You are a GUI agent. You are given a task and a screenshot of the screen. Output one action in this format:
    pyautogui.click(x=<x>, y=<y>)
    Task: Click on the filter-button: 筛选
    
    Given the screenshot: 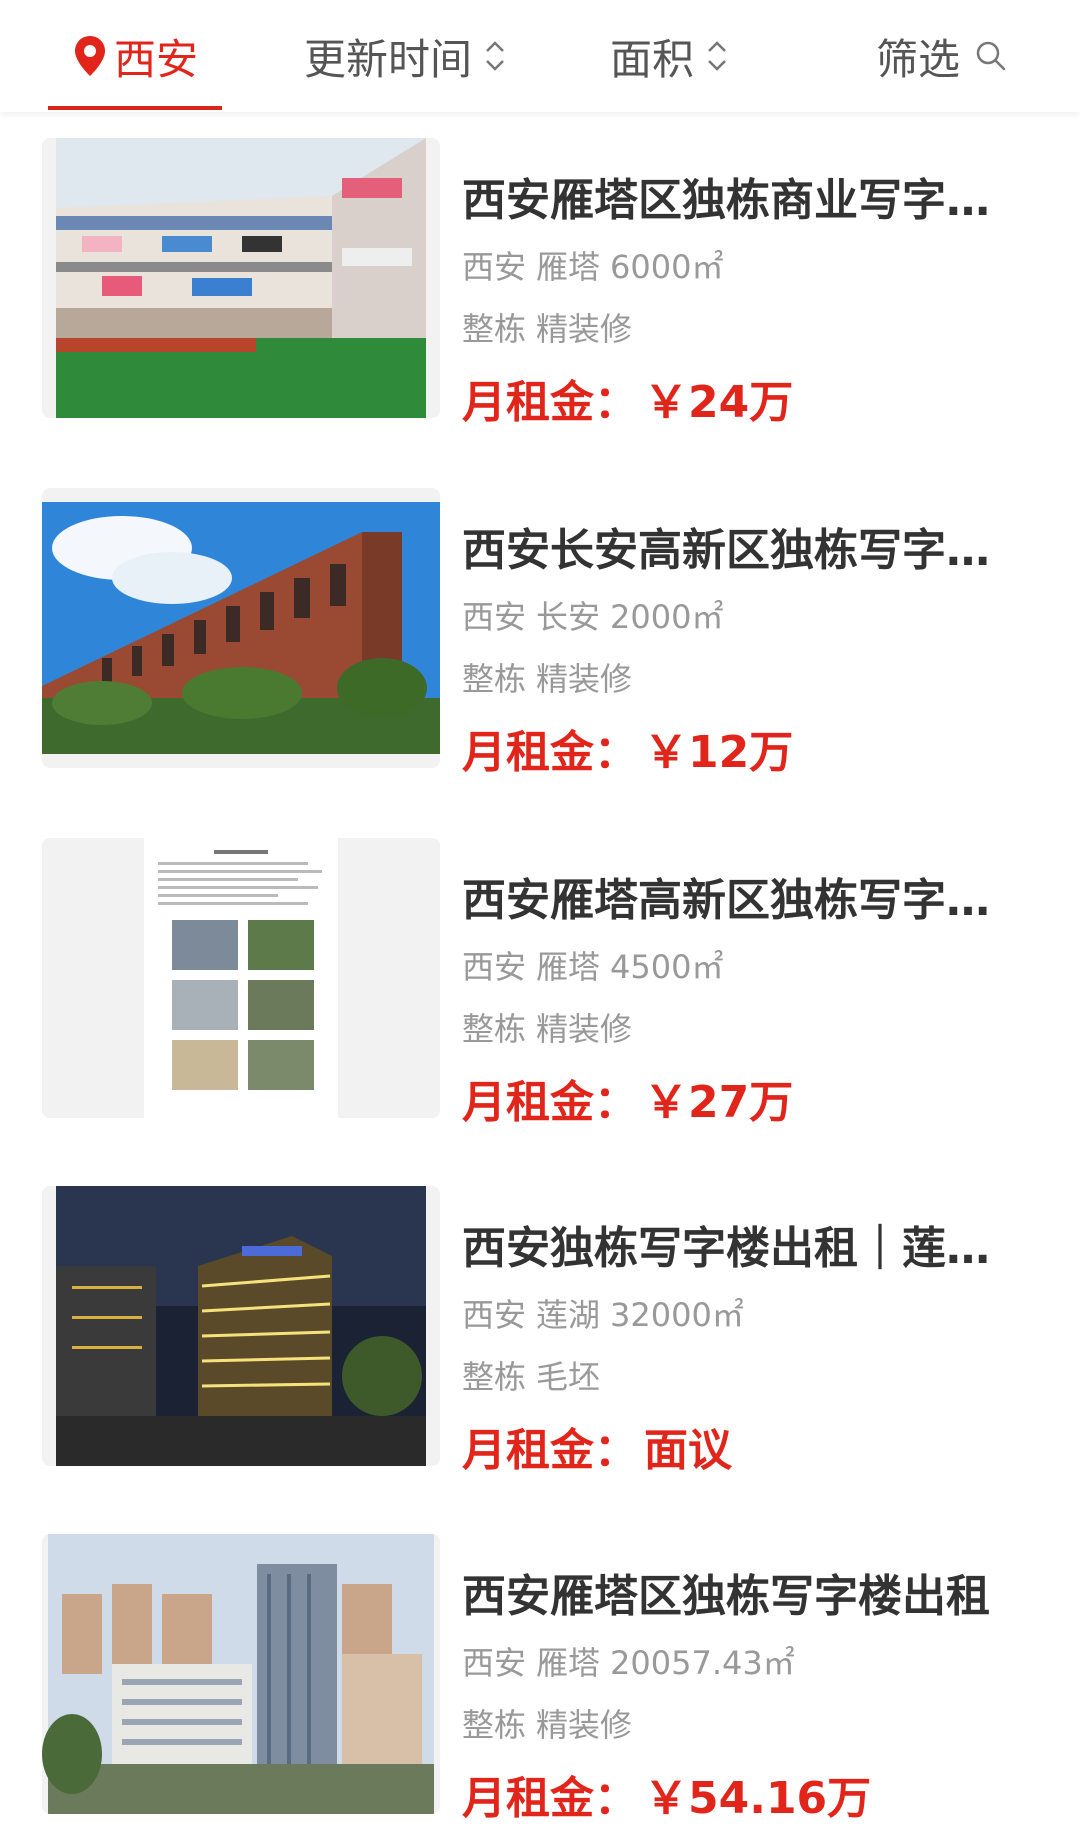 What is the action you would take?
    pyautogui.click(x=942, y=56)
    